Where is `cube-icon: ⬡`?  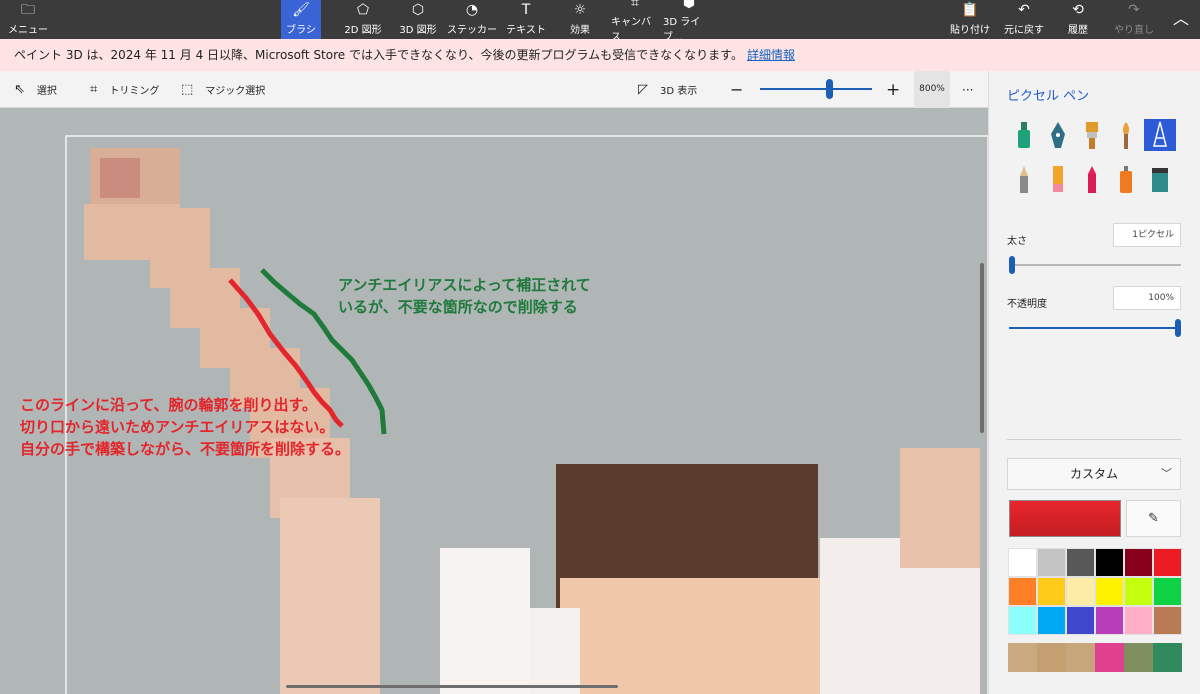 cube-icon: ⬡ is located at coordinates (418, 10).